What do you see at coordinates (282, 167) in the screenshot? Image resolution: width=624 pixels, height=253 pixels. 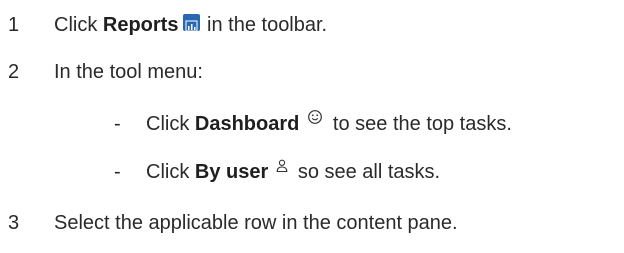 I see `user-icon` at bounding box center [282, 167].